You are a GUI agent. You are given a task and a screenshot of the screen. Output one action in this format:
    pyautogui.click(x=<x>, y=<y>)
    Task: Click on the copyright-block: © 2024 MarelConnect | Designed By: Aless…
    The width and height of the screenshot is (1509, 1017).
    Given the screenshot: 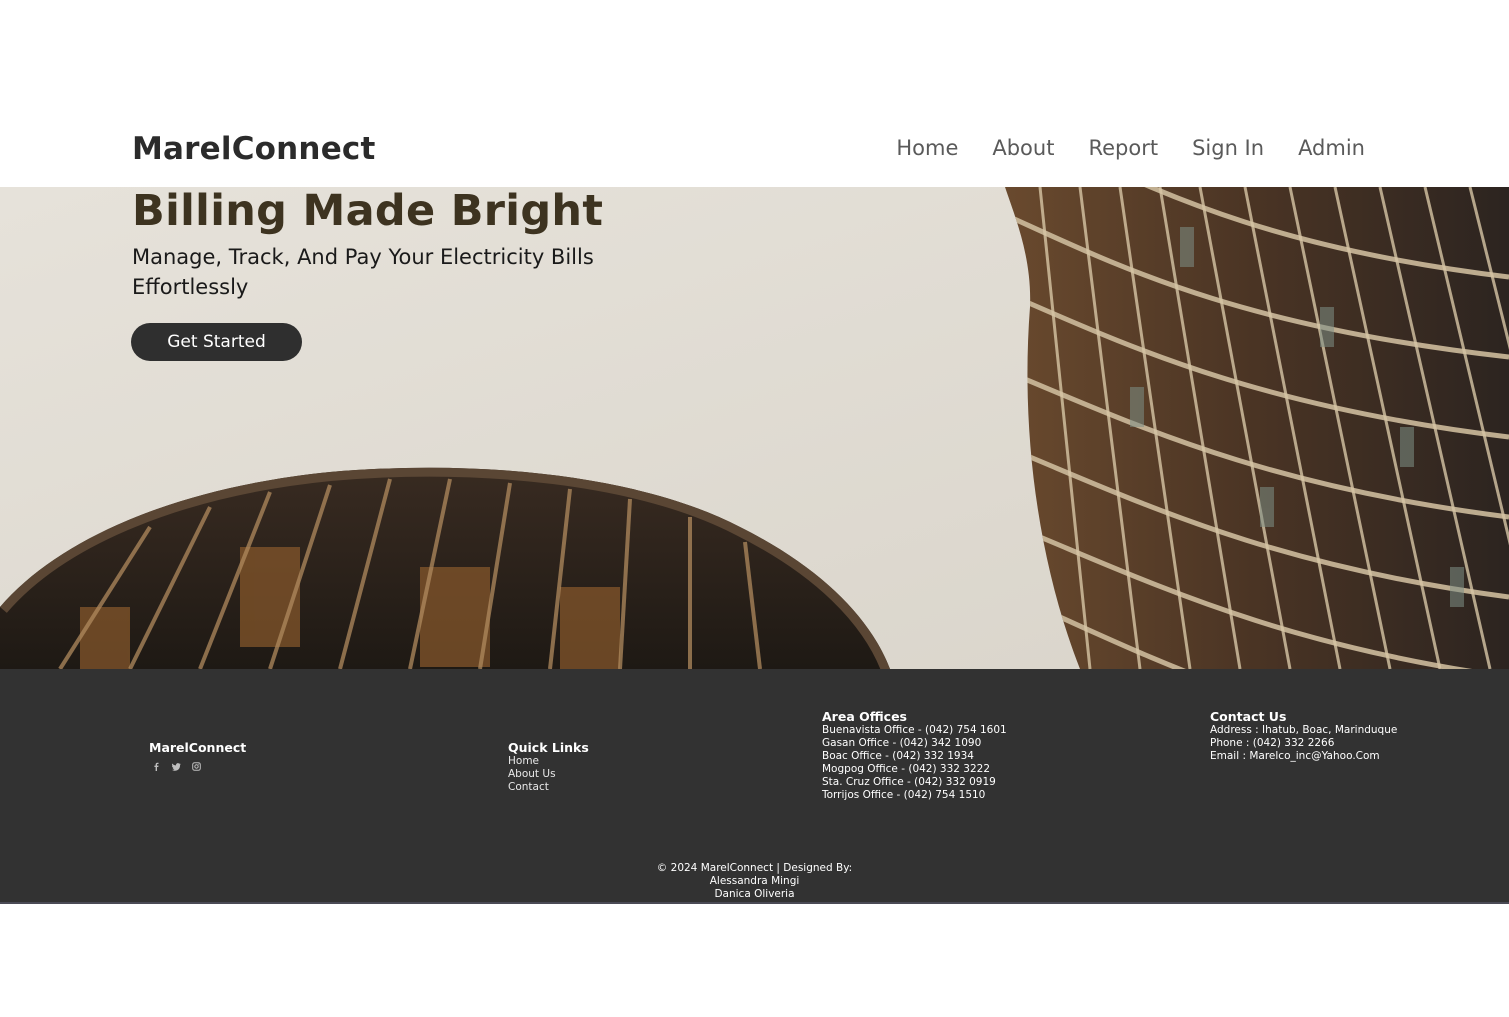 What is the action you would take?
    pyautogui.click(x=754, y=881)
    